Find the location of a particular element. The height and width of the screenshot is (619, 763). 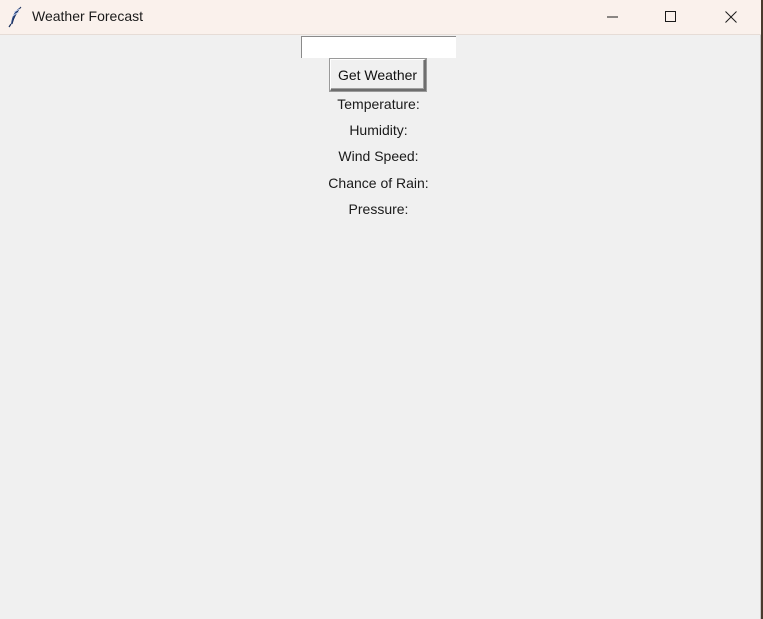

wind-speed-label: Wind Speed: is located at coordinates (378, 156).